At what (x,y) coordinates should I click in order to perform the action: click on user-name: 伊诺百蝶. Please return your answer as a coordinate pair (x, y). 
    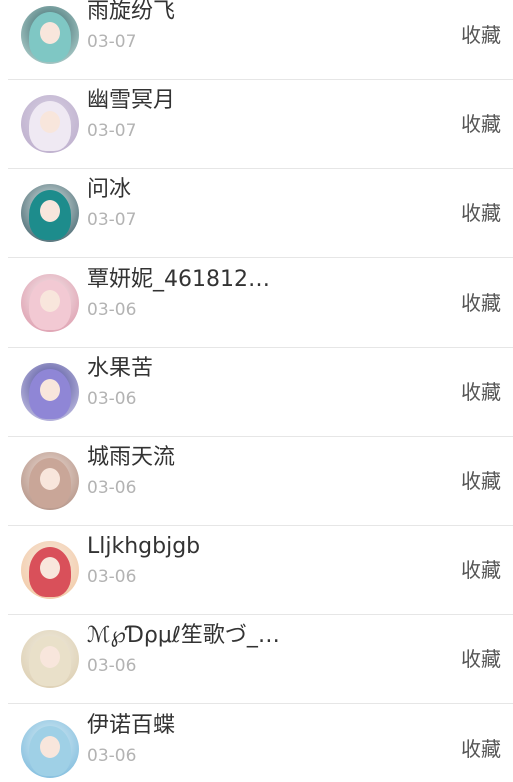
    Looking at the image, I should click on (131, 725).